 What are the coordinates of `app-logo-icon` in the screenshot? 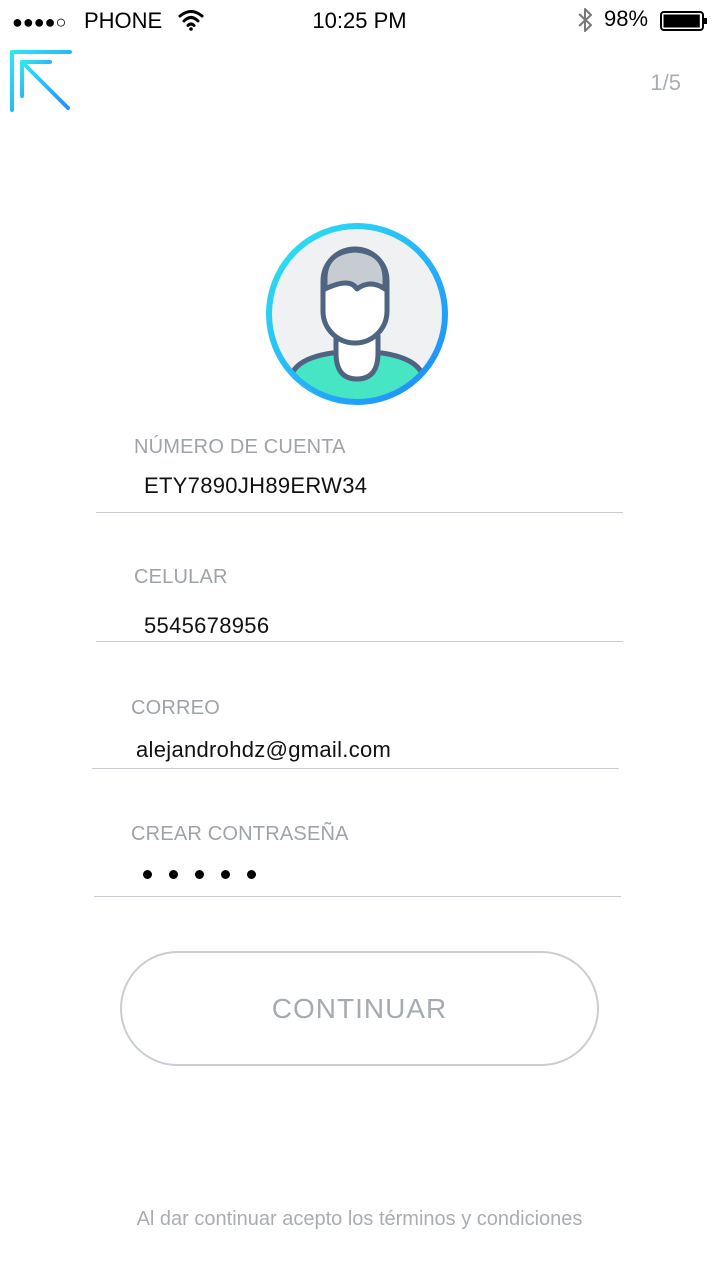 It's located at (41, 81).